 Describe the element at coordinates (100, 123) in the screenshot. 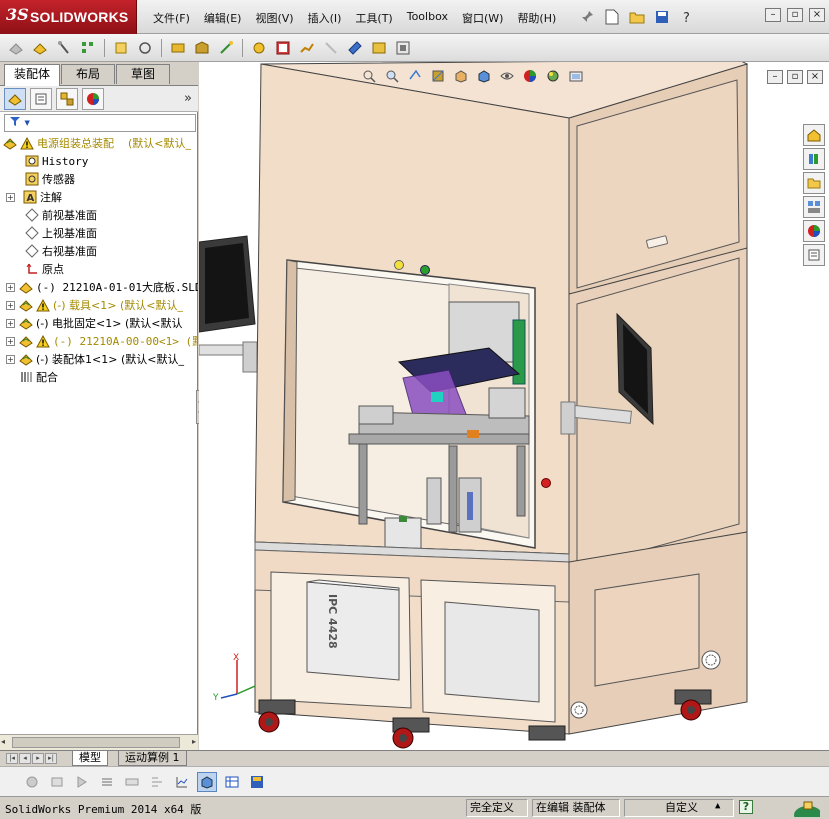

I see `tree-filter: ▼` at that location.